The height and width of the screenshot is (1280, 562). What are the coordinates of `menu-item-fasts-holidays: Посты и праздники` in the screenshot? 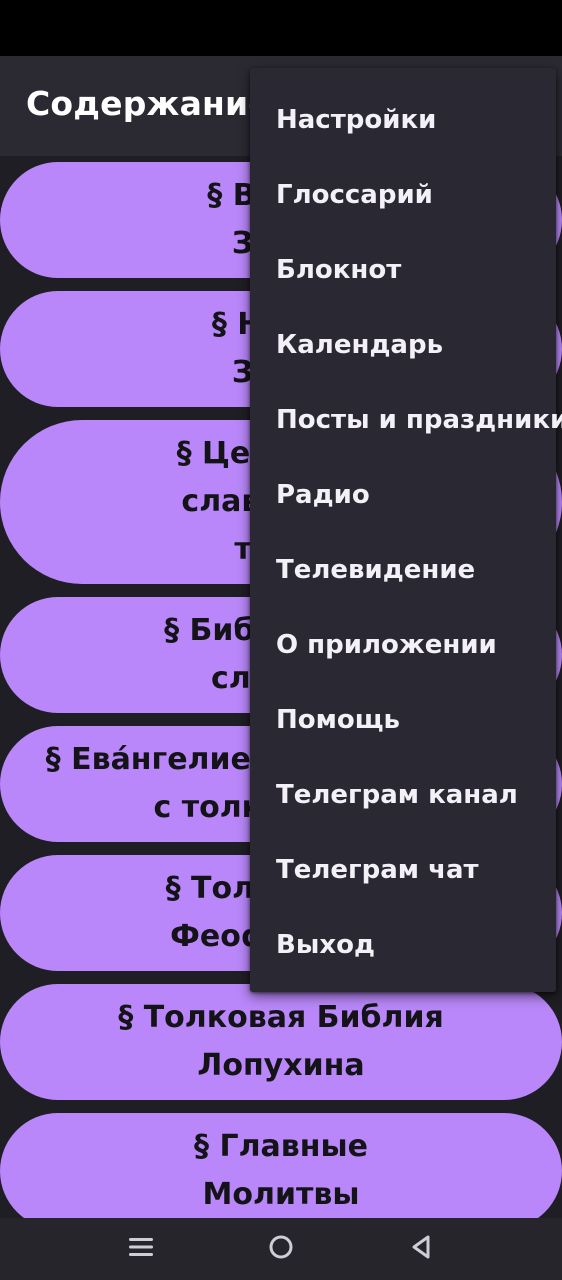 It's located at (406, 419).